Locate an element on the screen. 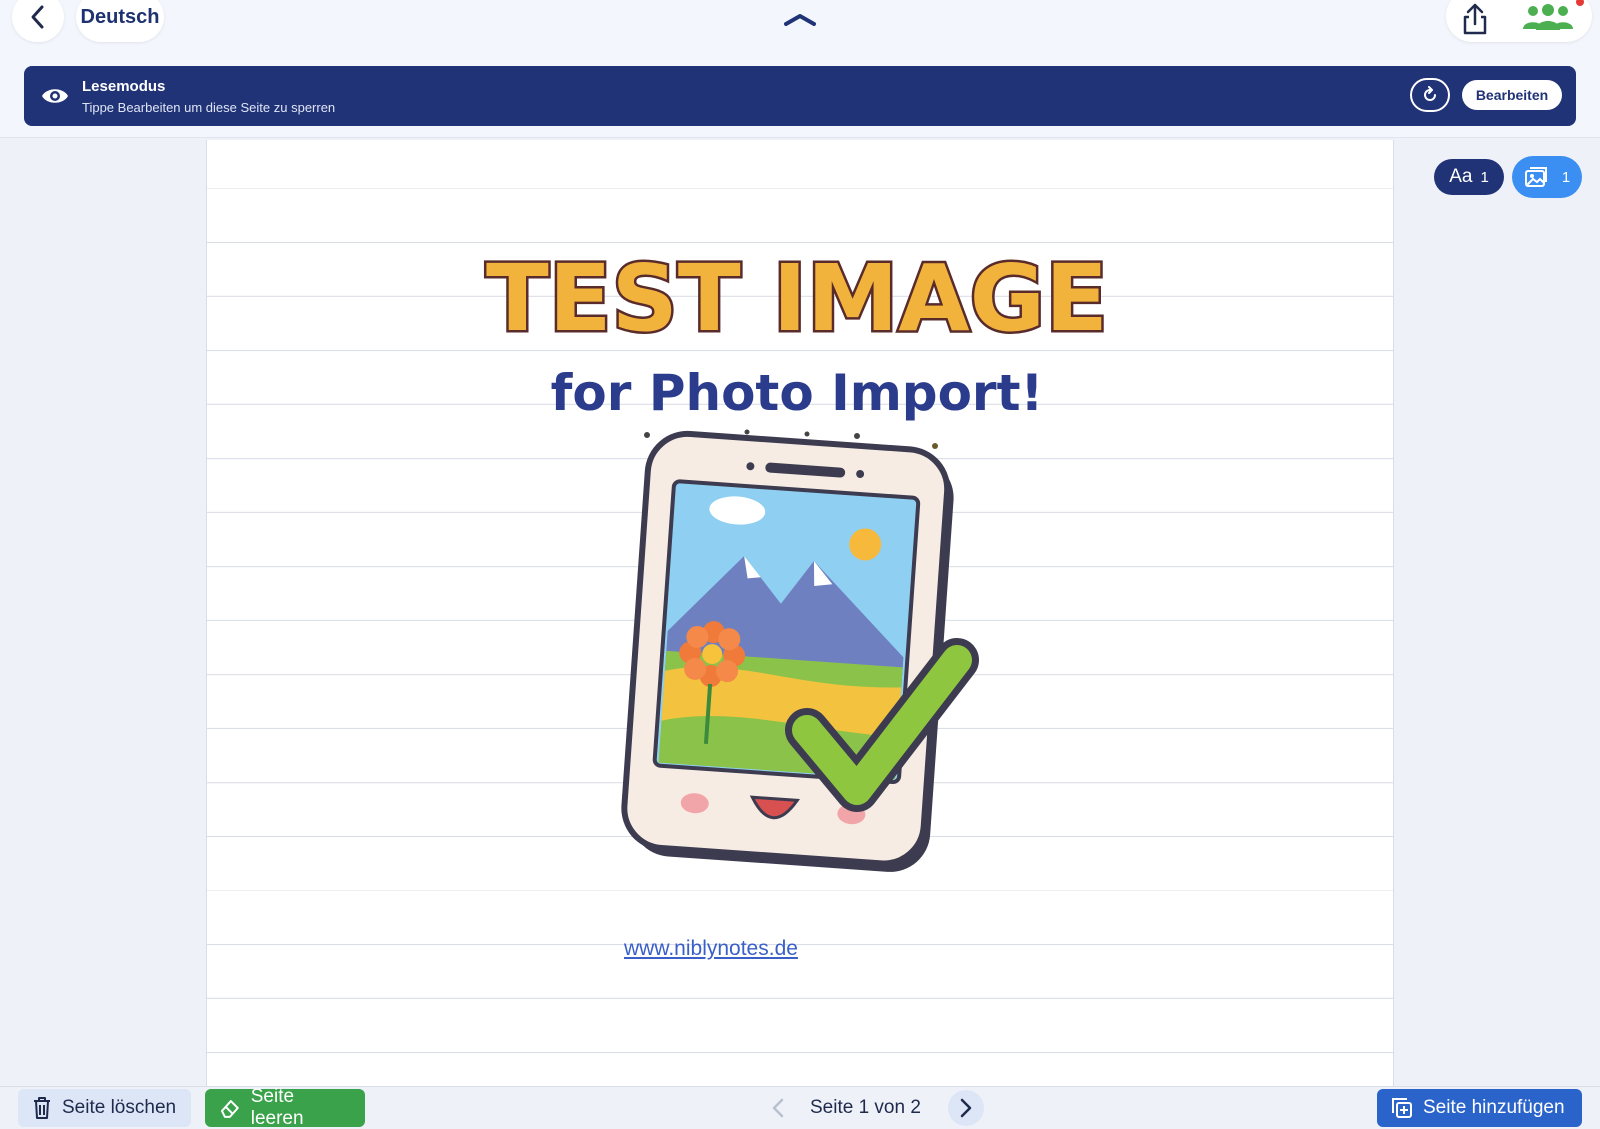  edit-button: Bearbeiten is located at coordinates (1512, 95).